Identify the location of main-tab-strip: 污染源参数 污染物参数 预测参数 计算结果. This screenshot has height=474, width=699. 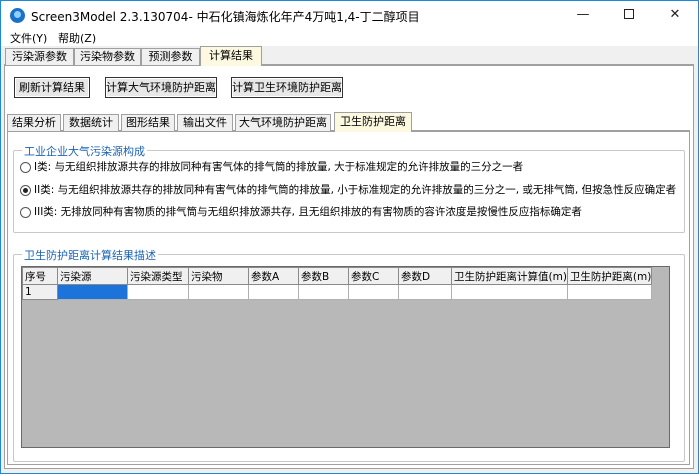
(349, 56).